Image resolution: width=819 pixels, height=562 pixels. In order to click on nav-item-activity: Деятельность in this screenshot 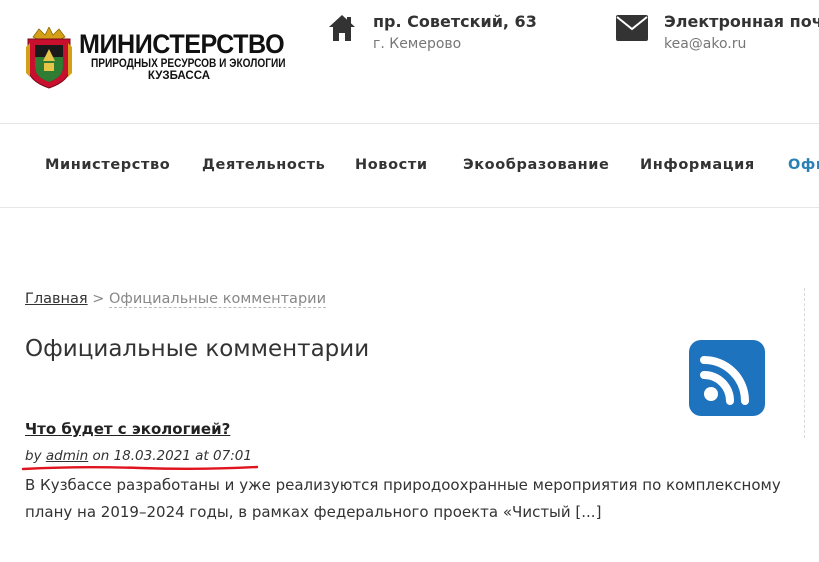, I will do `click(263, 165)`.